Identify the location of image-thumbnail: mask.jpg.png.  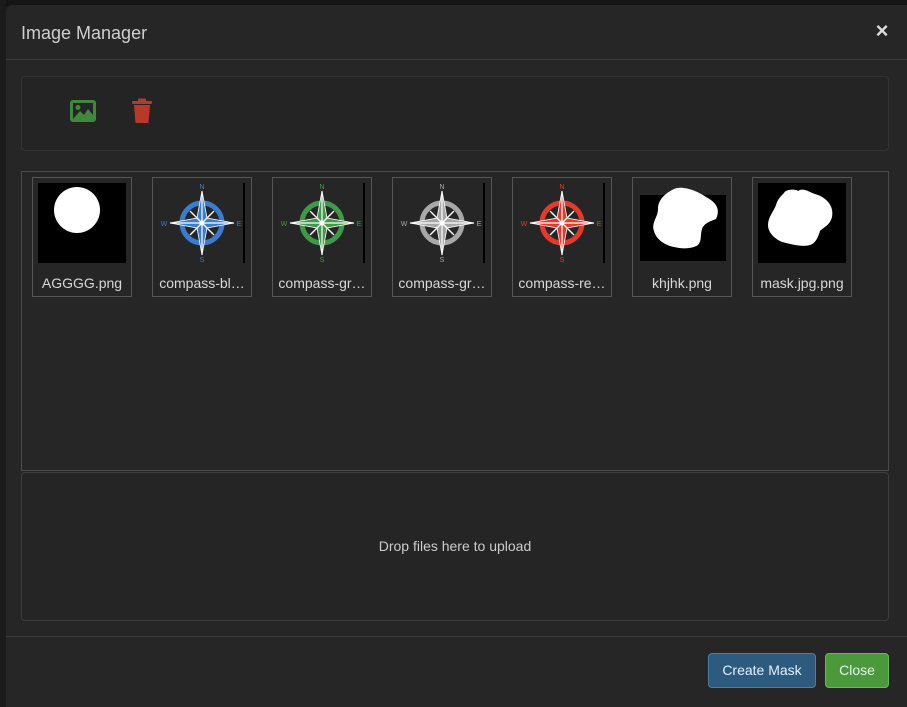
(802, 237).